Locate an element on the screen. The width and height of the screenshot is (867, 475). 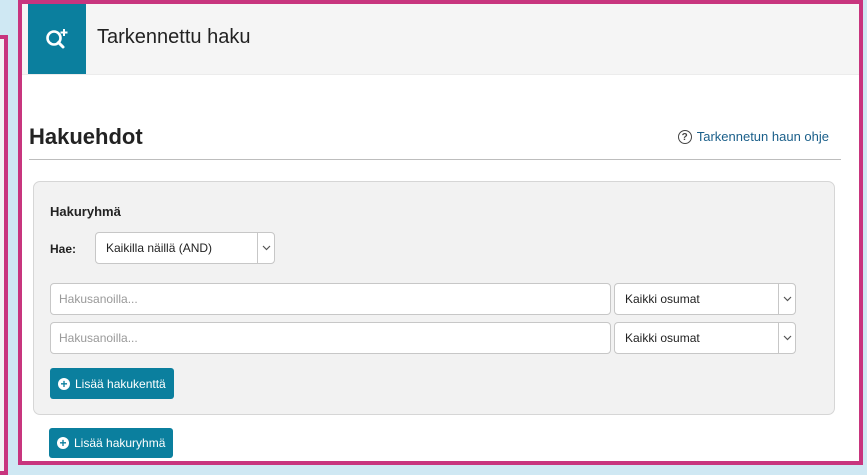
header-bar: Tarkennettu haku is located at coordinates (440, 39).